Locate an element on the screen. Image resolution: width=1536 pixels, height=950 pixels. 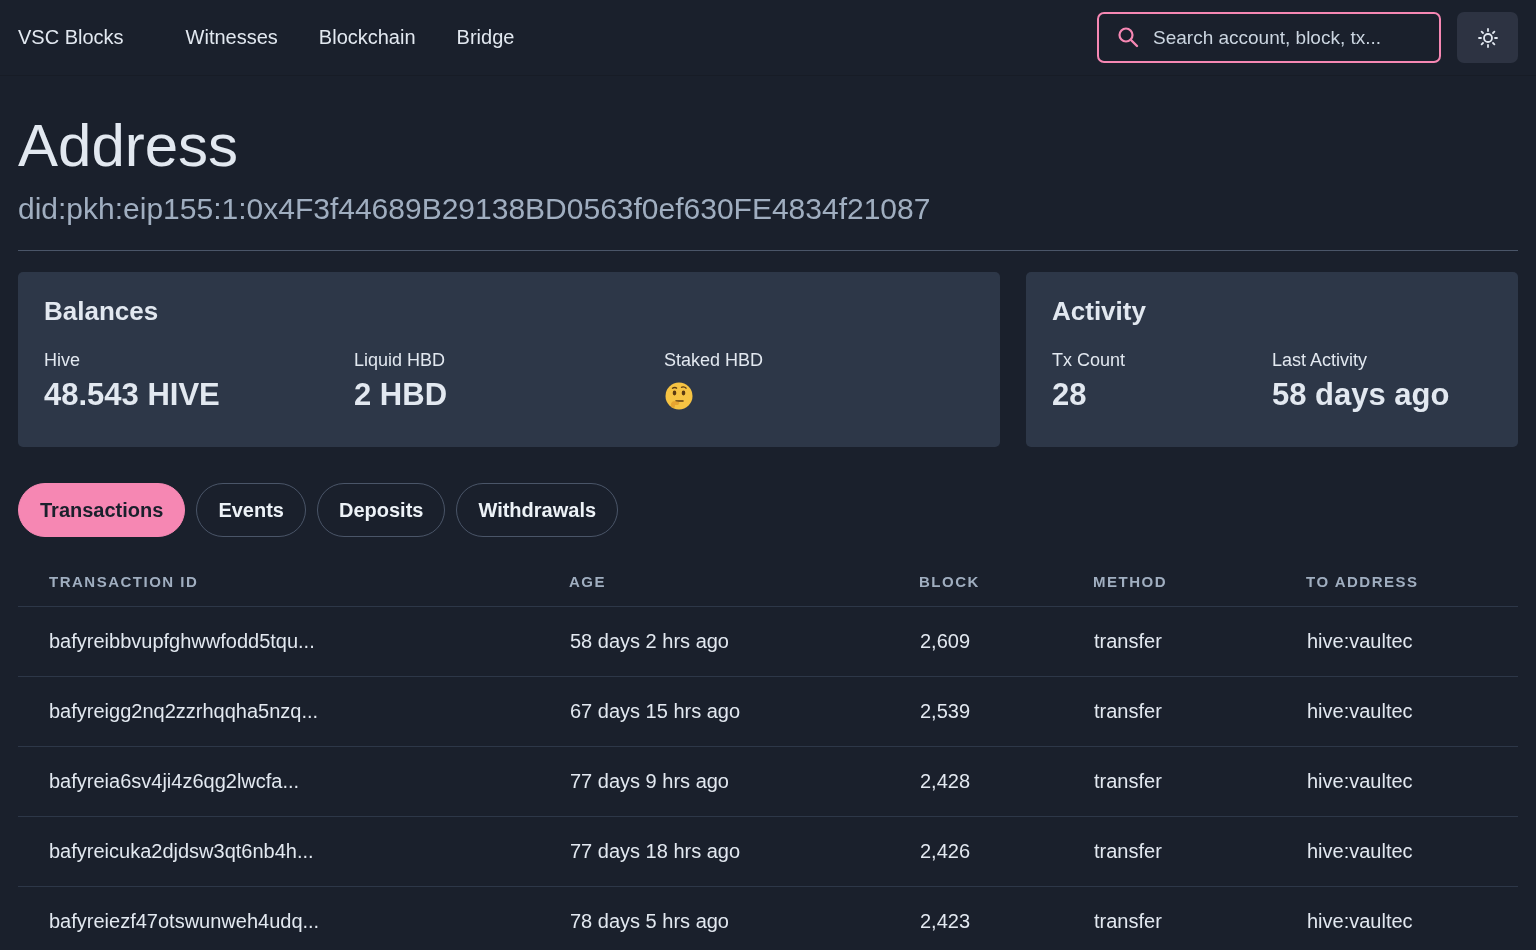
column-header: BLOCK is located at coordinates (1006, 582).